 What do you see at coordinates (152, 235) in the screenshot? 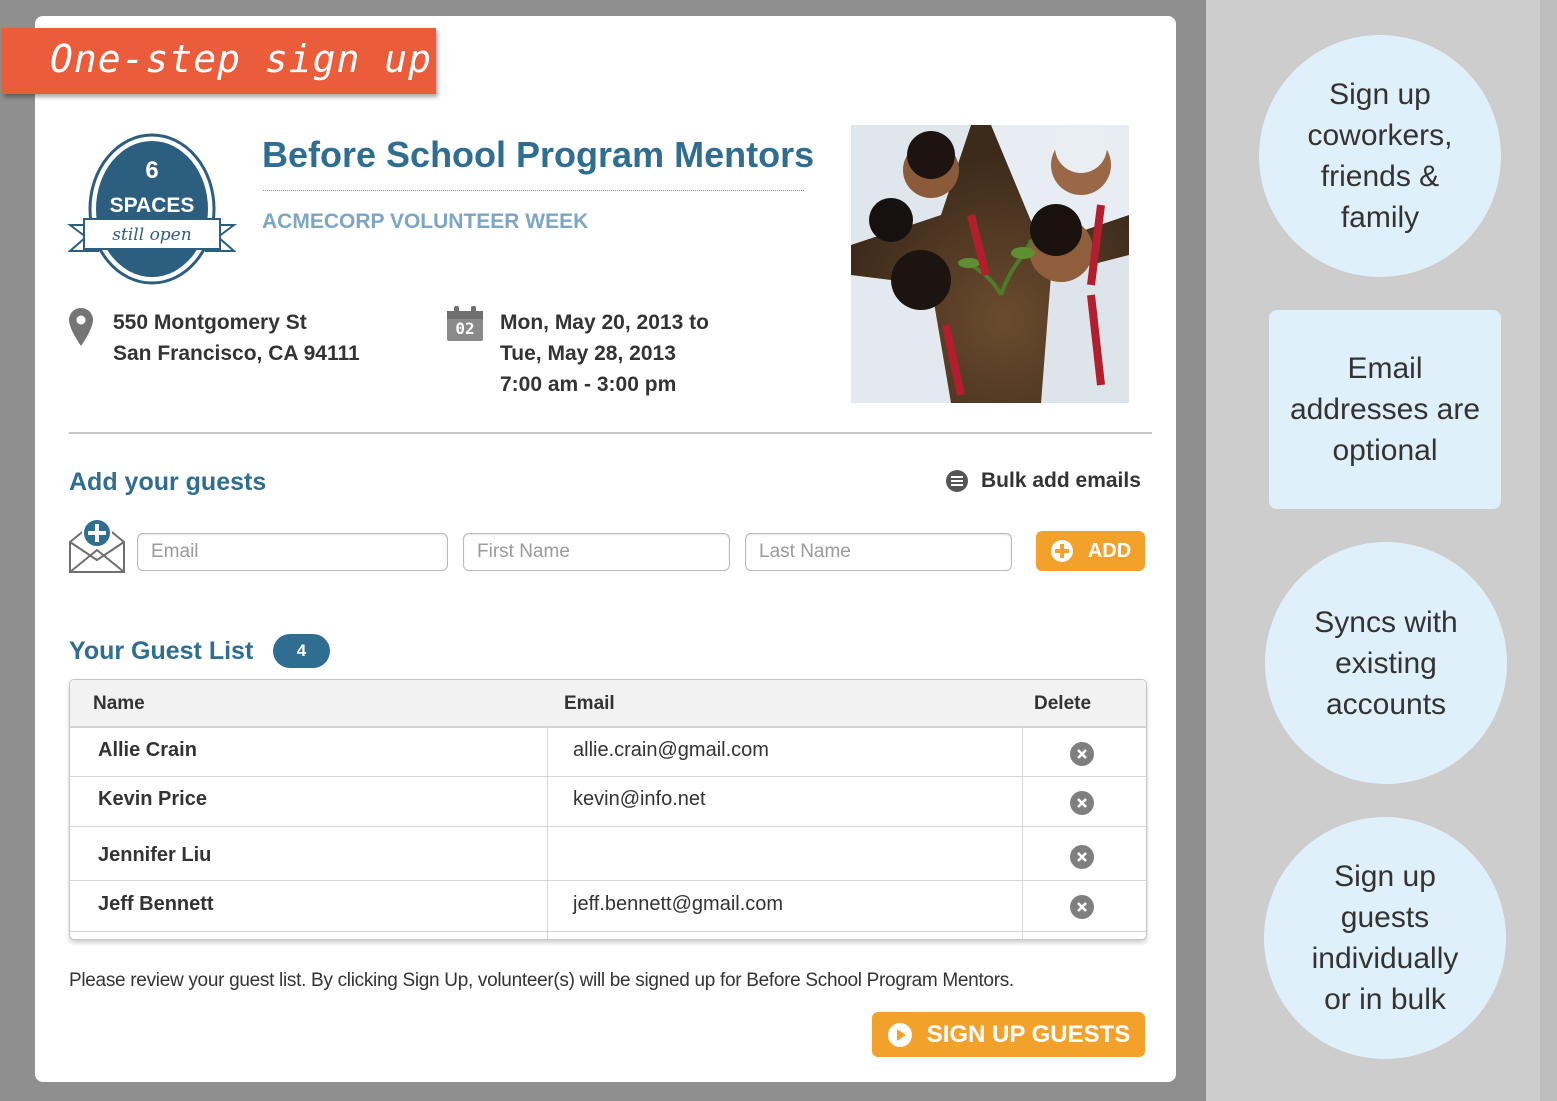
I see `spaces-status: still open` at bounding box center [152, 235].